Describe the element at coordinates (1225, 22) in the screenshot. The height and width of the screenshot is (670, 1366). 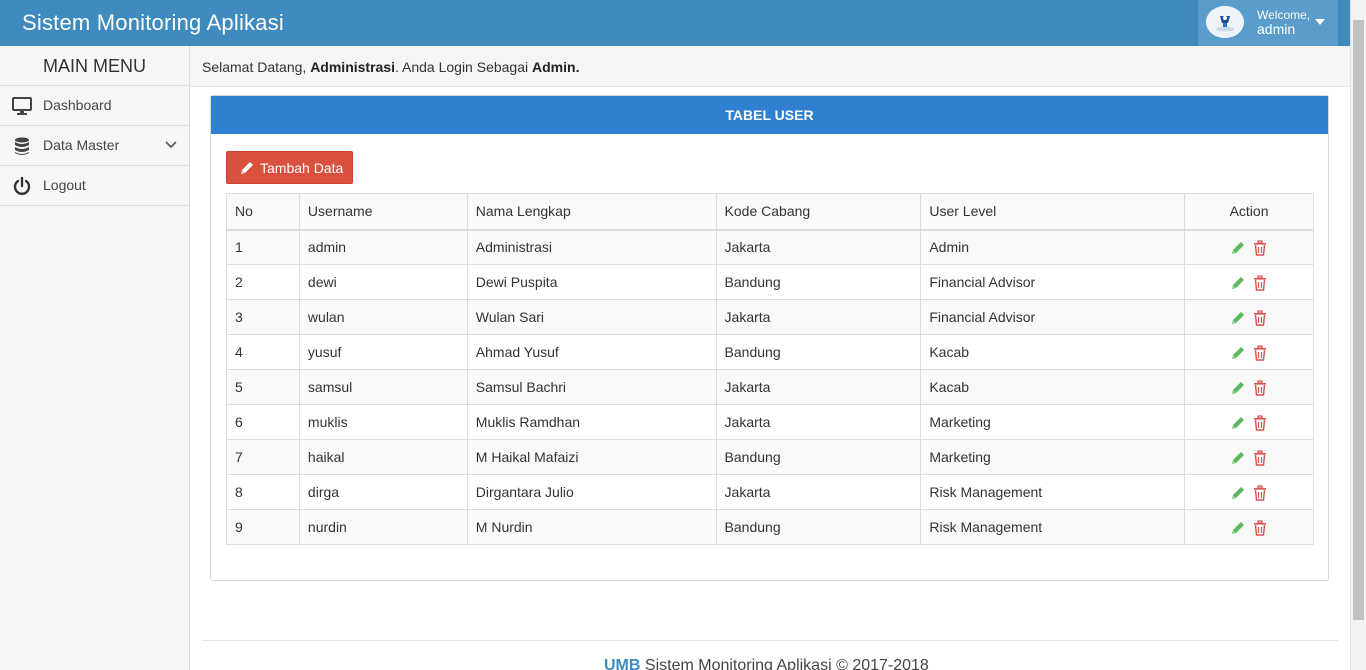
I see `avatar` at that location.